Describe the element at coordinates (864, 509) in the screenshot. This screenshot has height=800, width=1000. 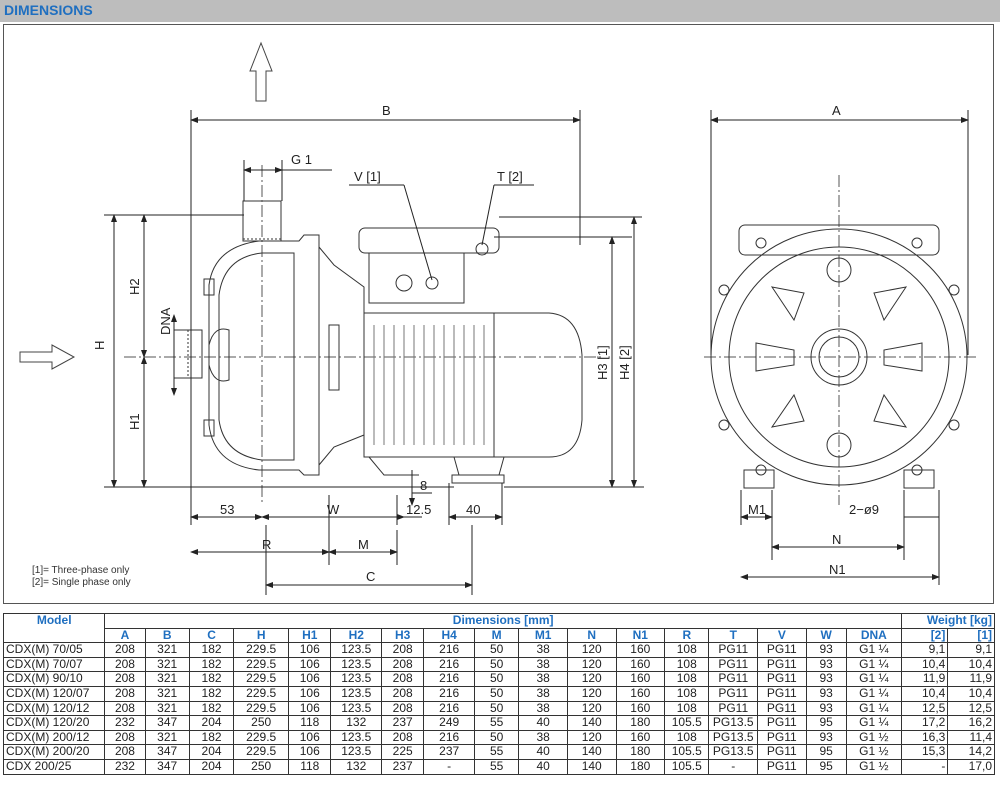
I see `label-holes: 2−ø9` at that location.